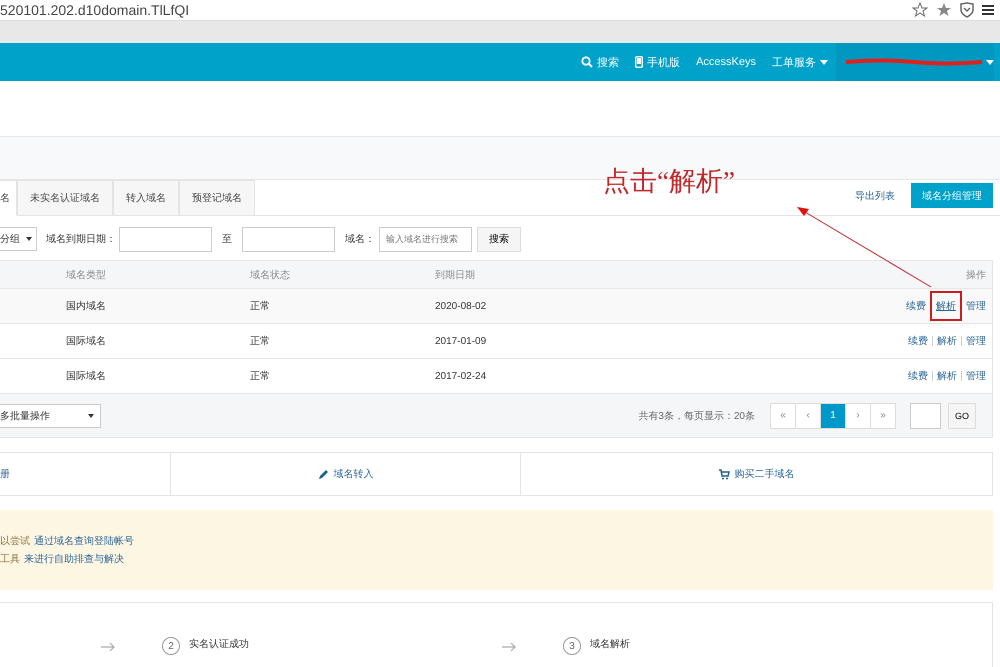 The image size is (1000, 667). I want to click on column-header: 到期日期, so click(455, 275).